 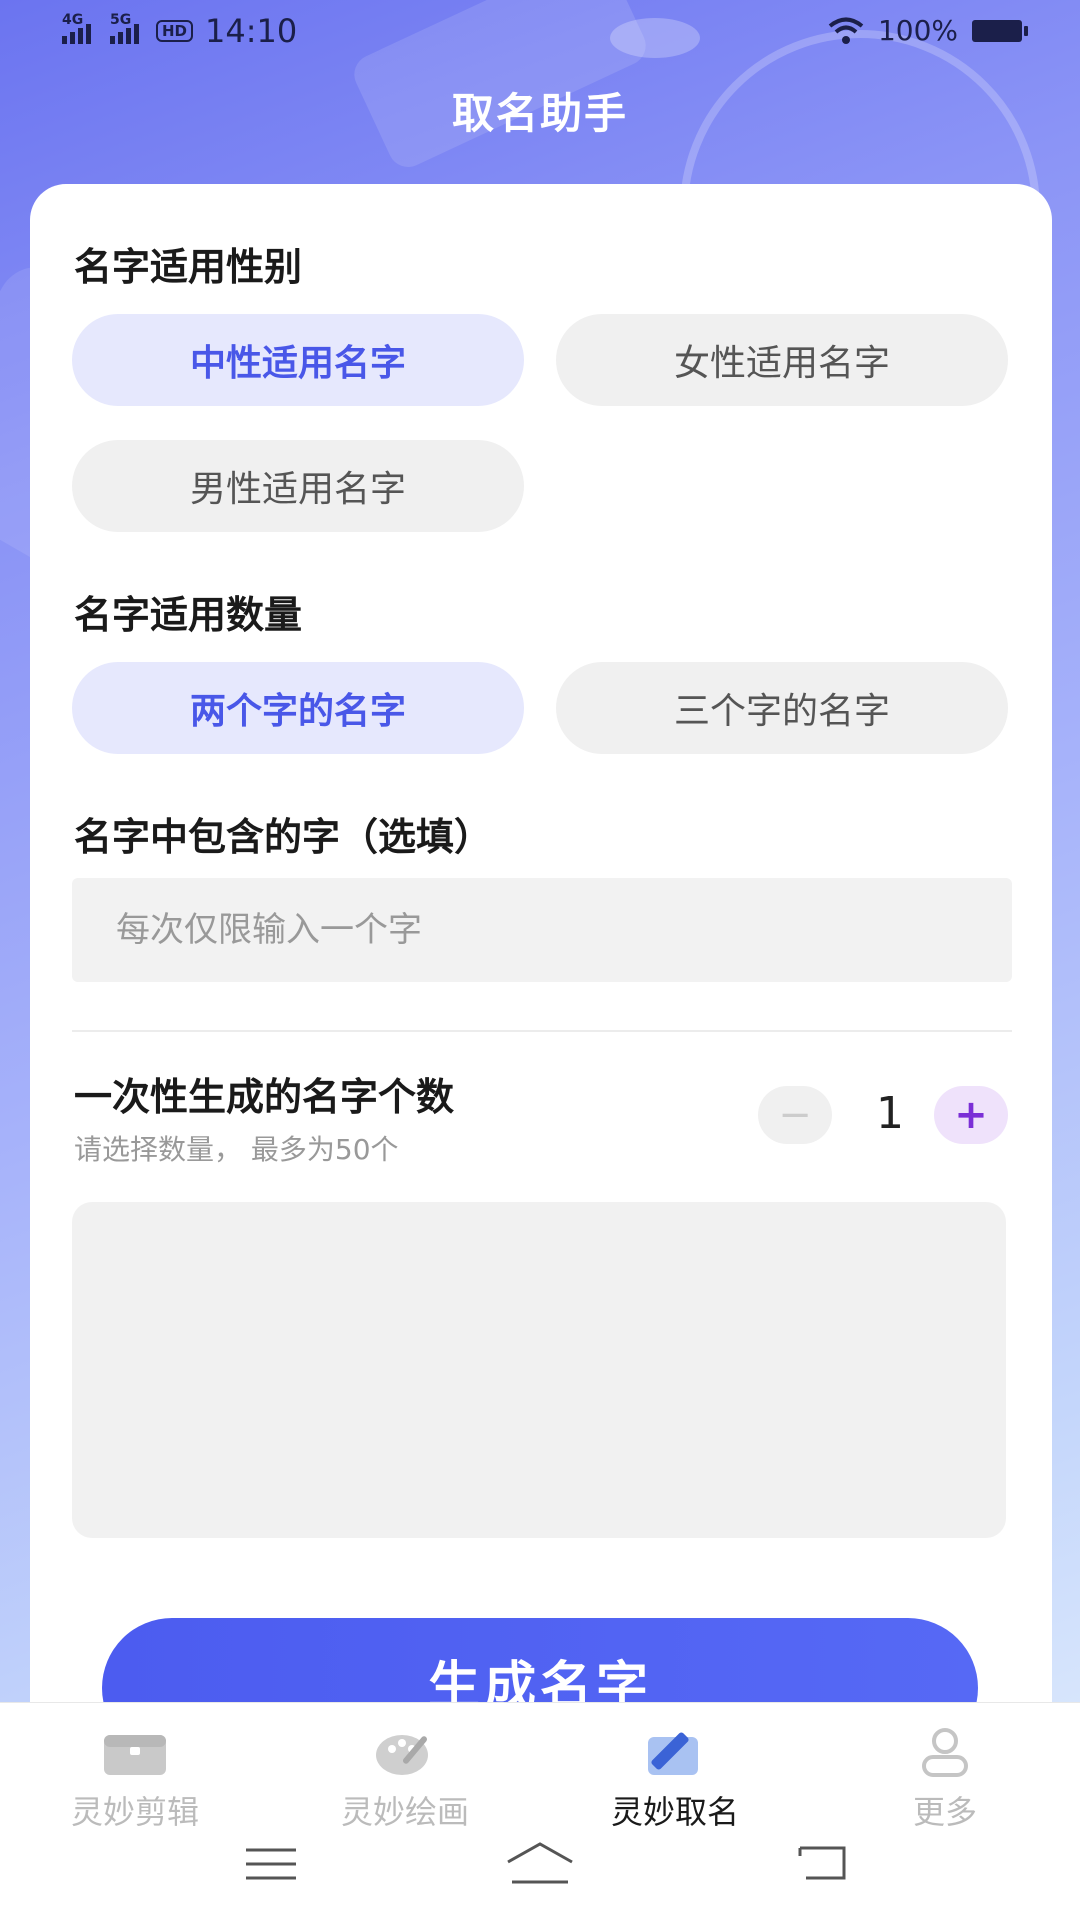 I want to click on tab-naming-label: 灵妙取名, so click(x=674, y=1812).